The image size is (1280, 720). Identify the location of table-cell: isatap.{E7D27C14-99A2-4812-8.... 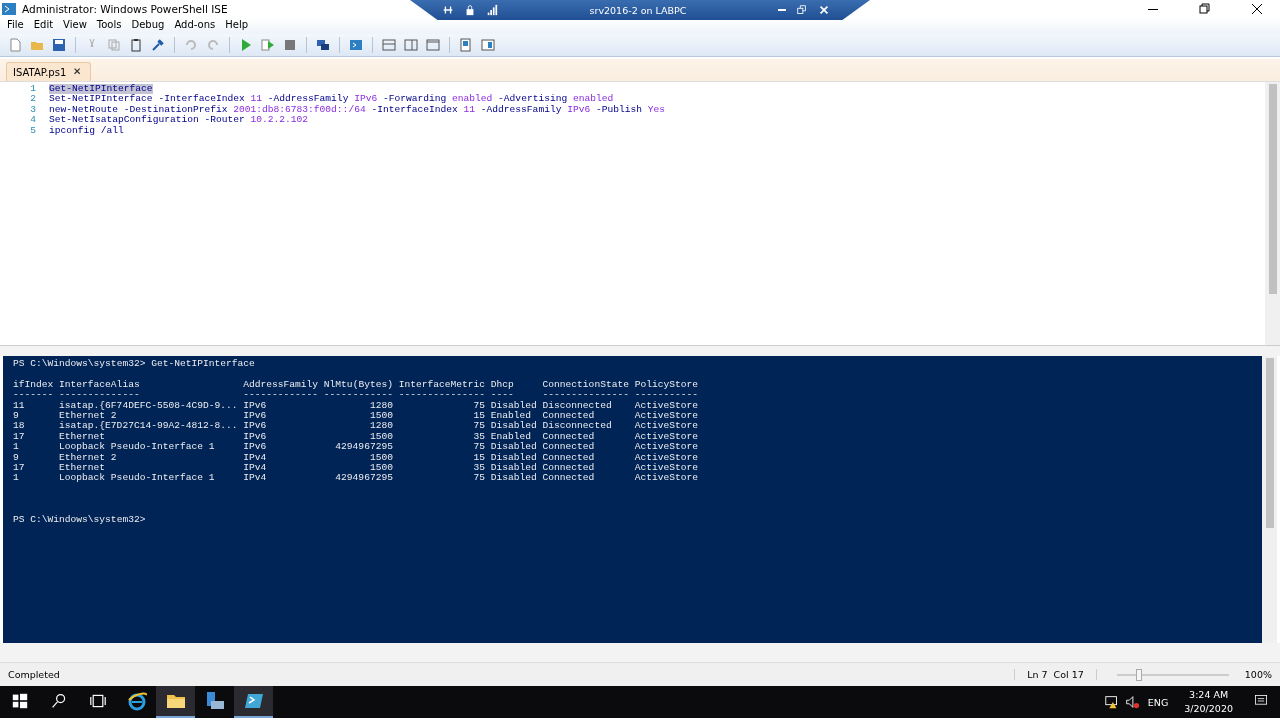
(148, 426).